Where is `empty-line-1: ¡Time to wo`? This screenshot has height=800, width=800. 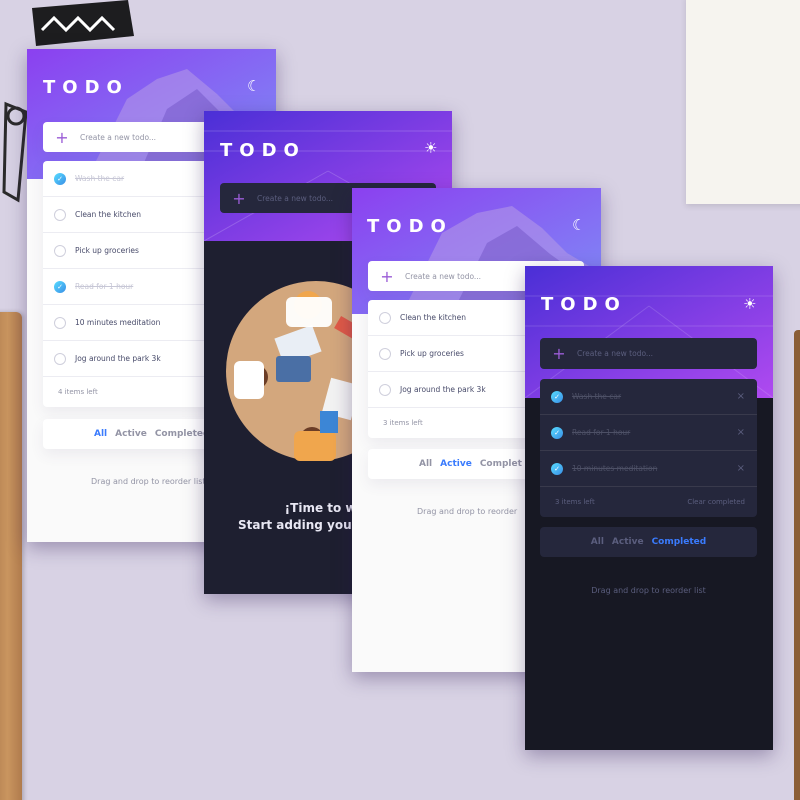
empty-line-1: ¡Time to wo is located at coordinates (324, 508).